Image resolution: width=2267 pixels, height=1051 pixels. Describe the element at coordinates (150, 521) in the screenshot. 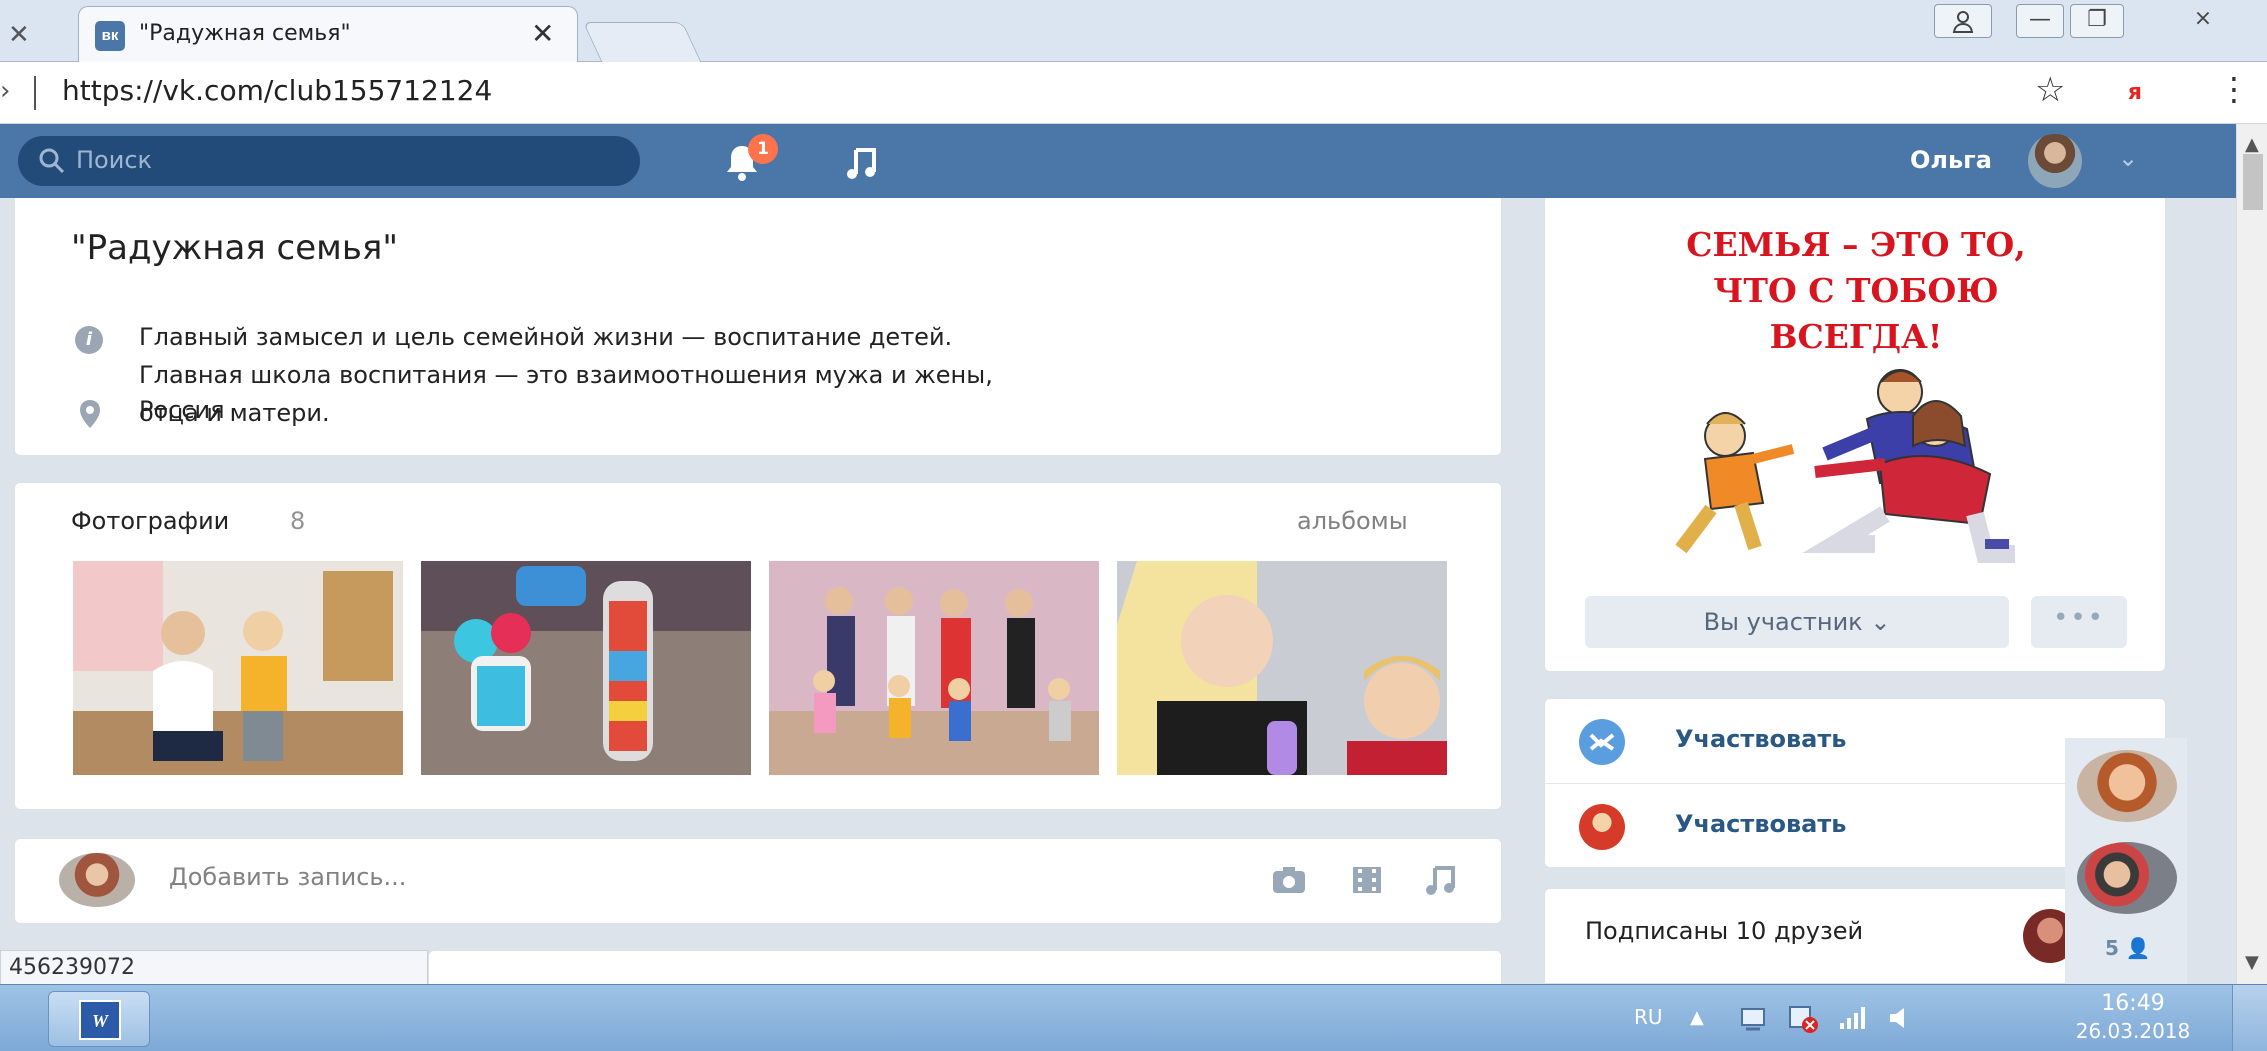

I see `photos-label: Фотографии` at that location.